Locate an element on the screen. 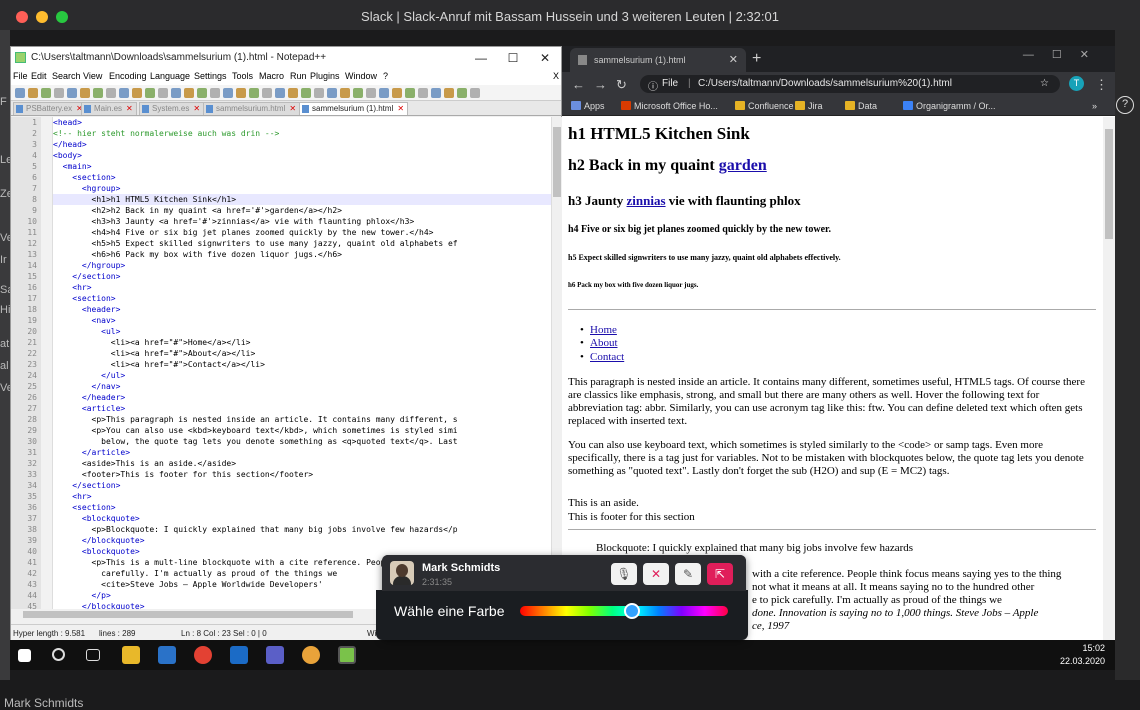 The width and height of the screenshot is (1140, 710). back-icon: ← is located at coordinates (578, 84).